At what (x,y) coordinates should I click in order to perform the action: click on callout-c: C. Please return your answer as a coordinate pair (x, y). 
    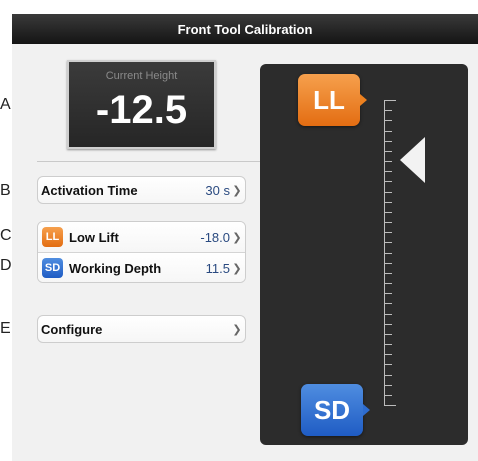
    Looking at the image, I should click on (6, 235).